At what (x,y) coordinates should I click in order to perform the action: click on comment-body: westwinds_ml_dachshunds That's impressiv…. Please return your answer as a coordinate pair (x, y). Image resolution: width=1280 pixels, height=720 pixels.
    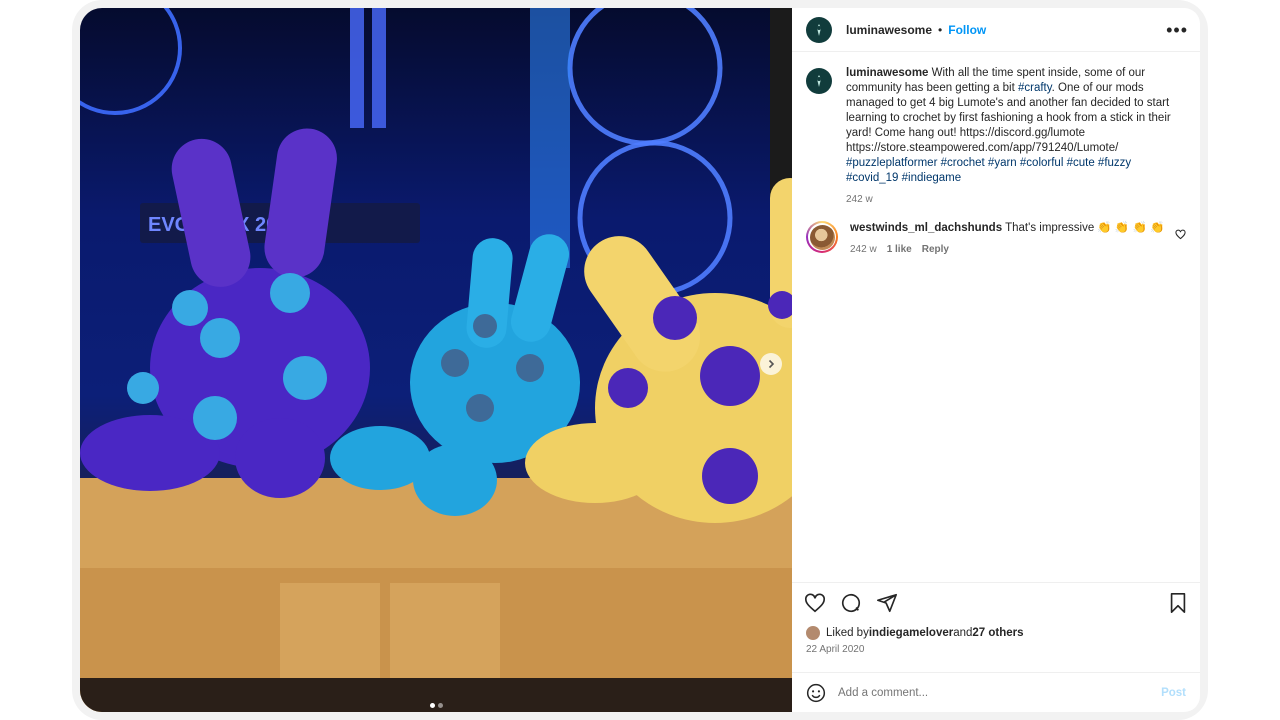
    Looking at the image, I should click on (1007, 239).